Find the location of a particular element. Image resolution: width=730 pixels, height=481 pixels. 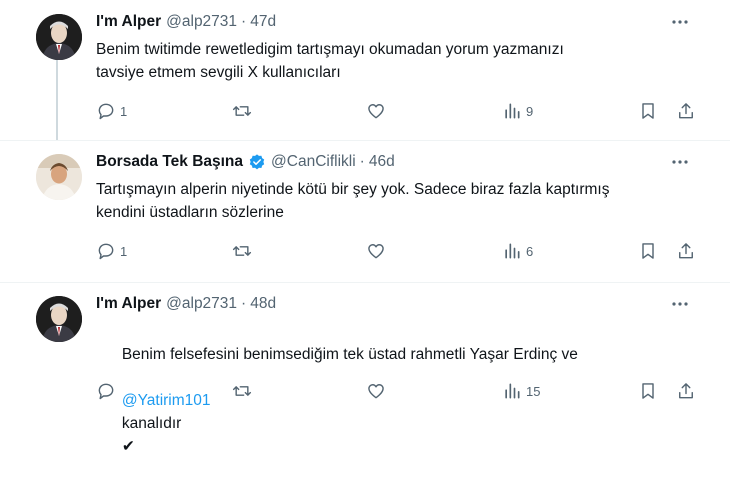

display-name: Borsada Tek Başına is located at coordinates (169, 162).